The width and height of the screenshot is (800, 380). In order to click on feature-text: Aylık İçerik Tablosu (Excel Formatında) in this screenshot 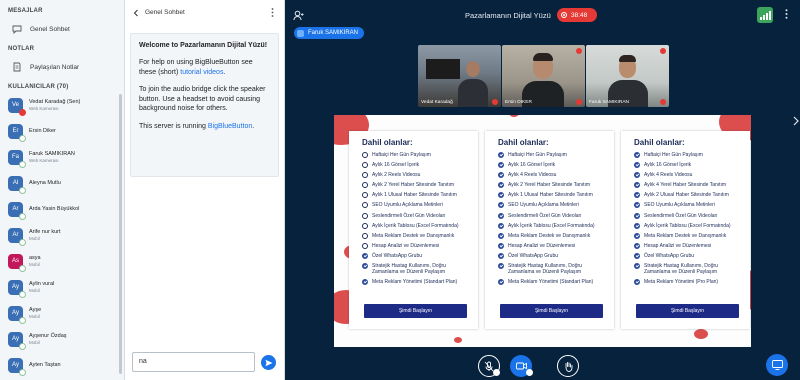, I will do `click(551, 225)`.